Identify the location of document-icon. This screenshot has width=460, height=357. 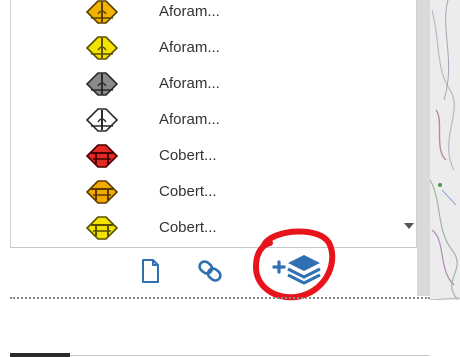
(150, 271).